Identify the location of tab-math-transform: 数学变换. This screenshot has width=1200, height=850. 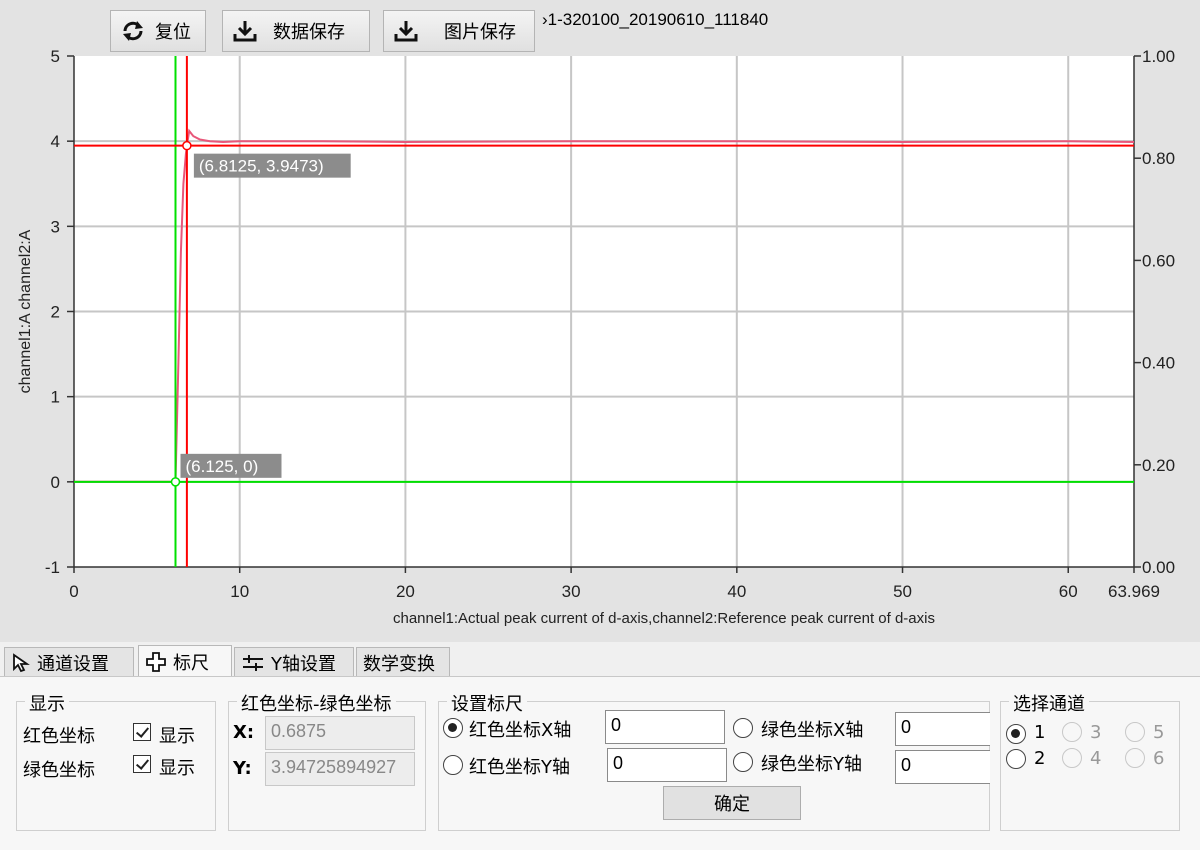
(403, 662).